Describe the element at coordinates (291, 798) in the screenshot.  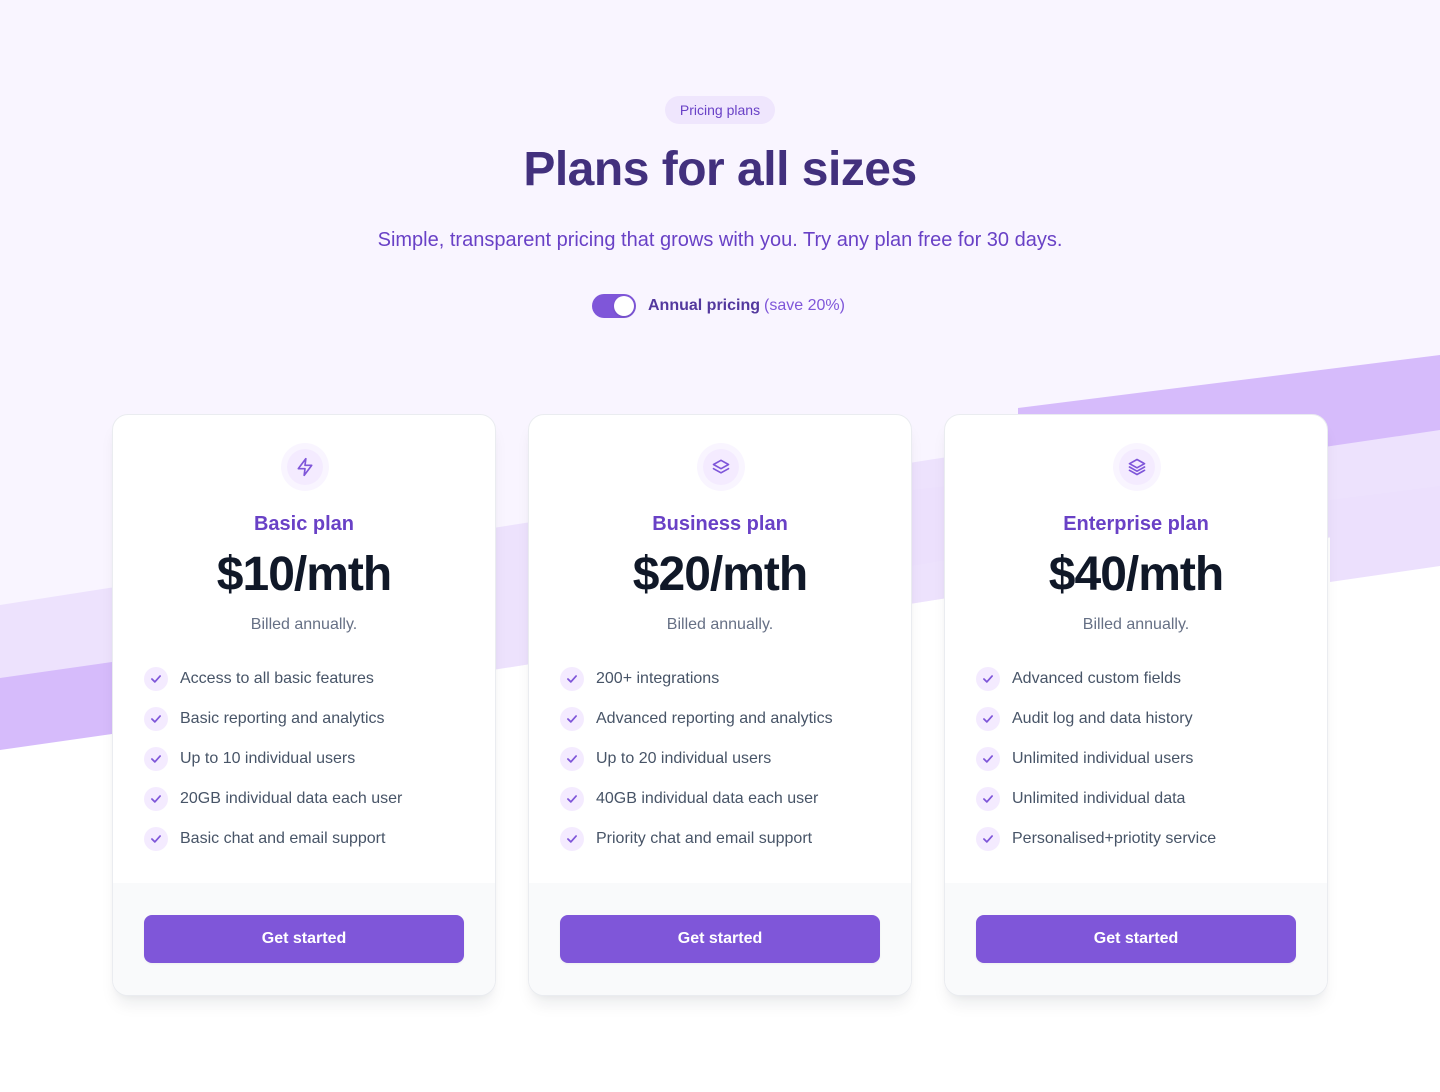
I see `feature-text: 20GB individual data each user` at that location.